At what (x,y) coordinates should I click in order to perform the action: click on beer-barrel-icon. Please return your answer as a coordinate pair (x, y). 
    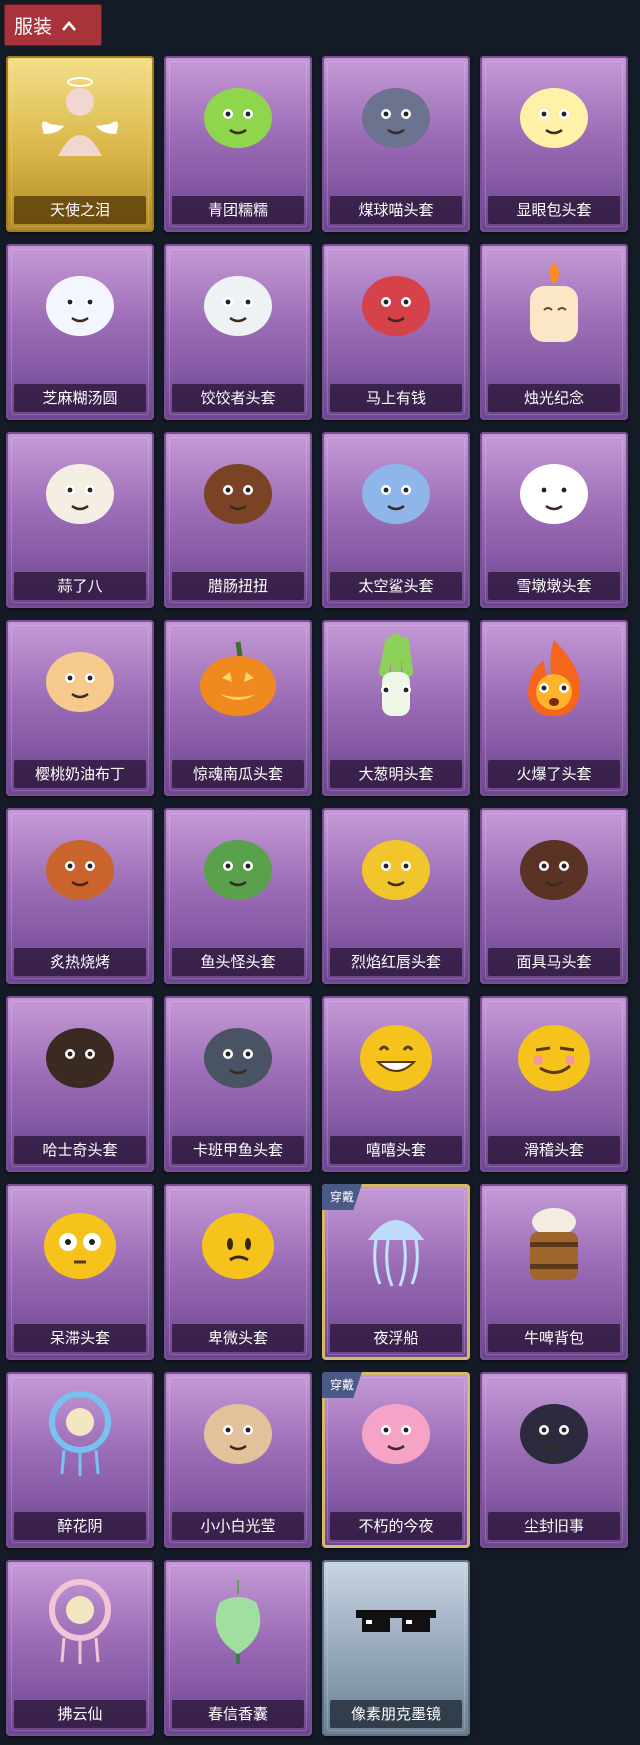
    Looking at the image, I should click on (554, 1242).